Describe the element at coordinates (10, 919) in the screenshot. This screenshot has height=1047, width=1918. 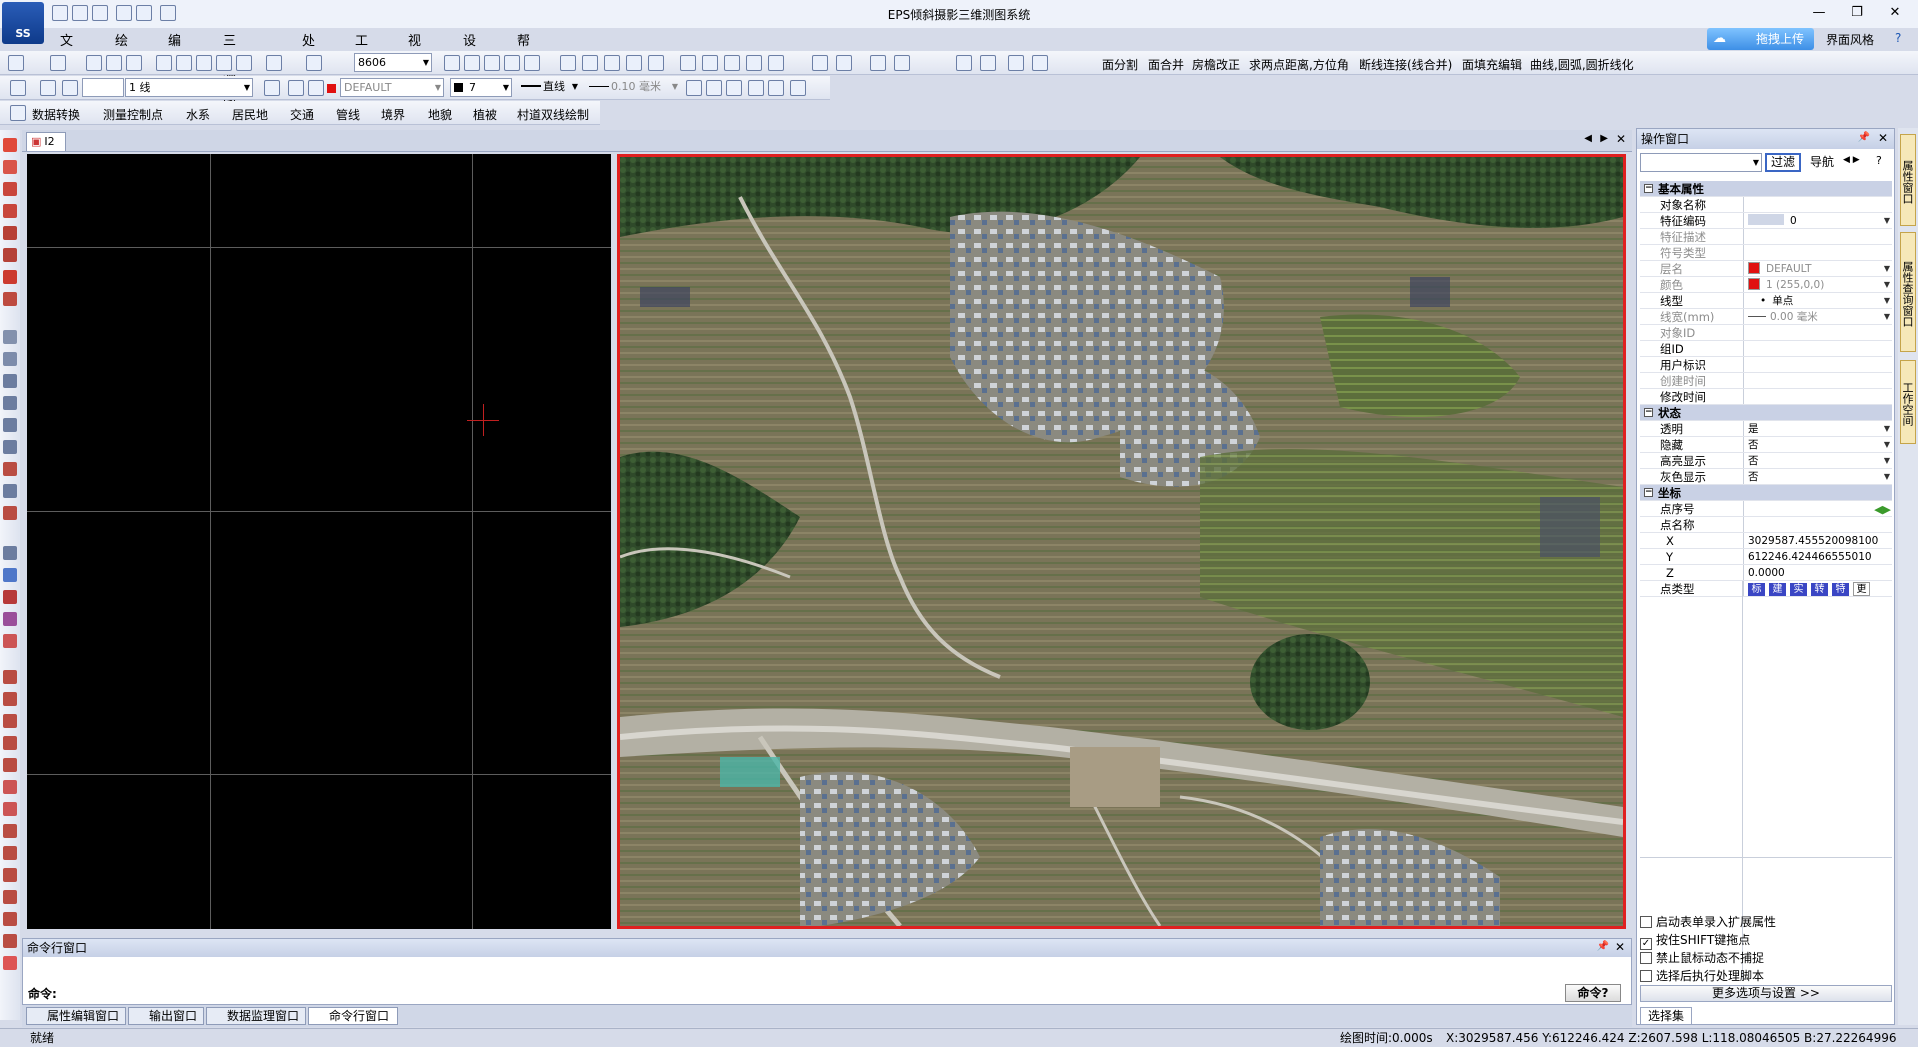
I see `elevation-tool-icon` at that location.